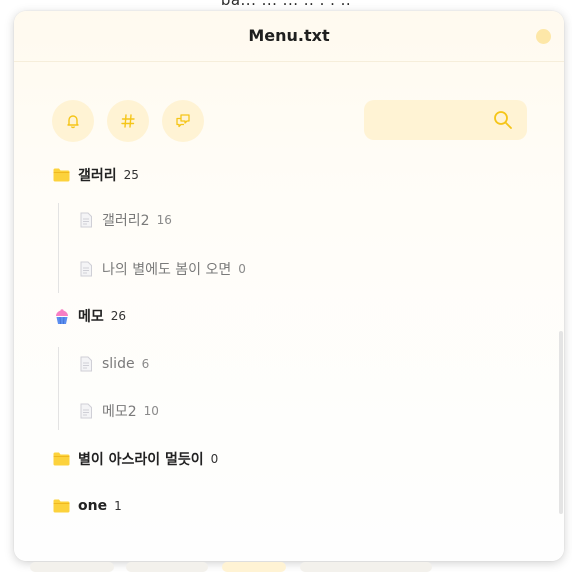  I want to click on folder-one: one 1, so click(87, 506).